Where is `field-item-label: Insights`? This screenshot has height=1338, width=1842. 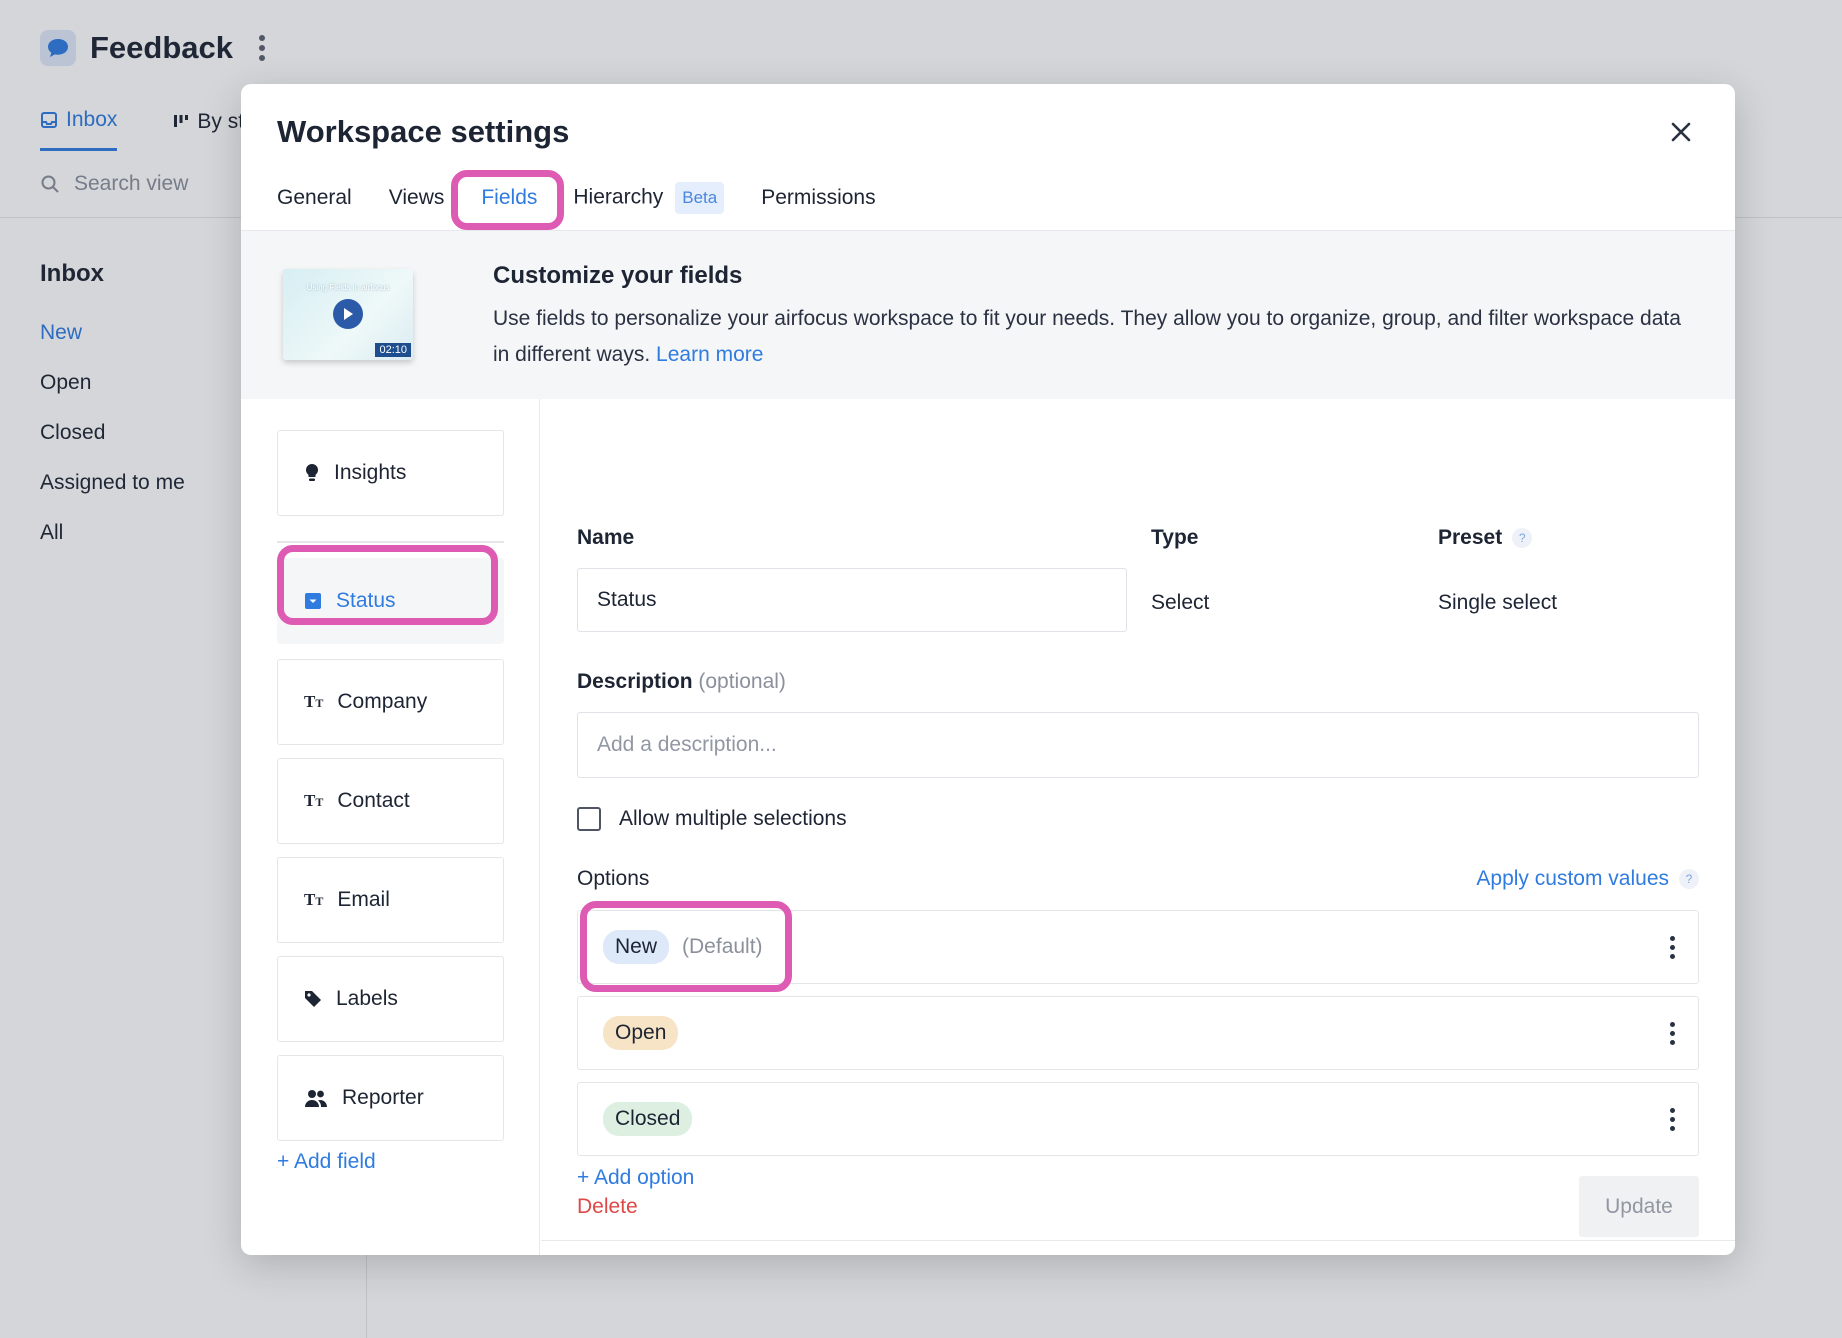
field-item-label: Insights is located at coordinates (370, 472).